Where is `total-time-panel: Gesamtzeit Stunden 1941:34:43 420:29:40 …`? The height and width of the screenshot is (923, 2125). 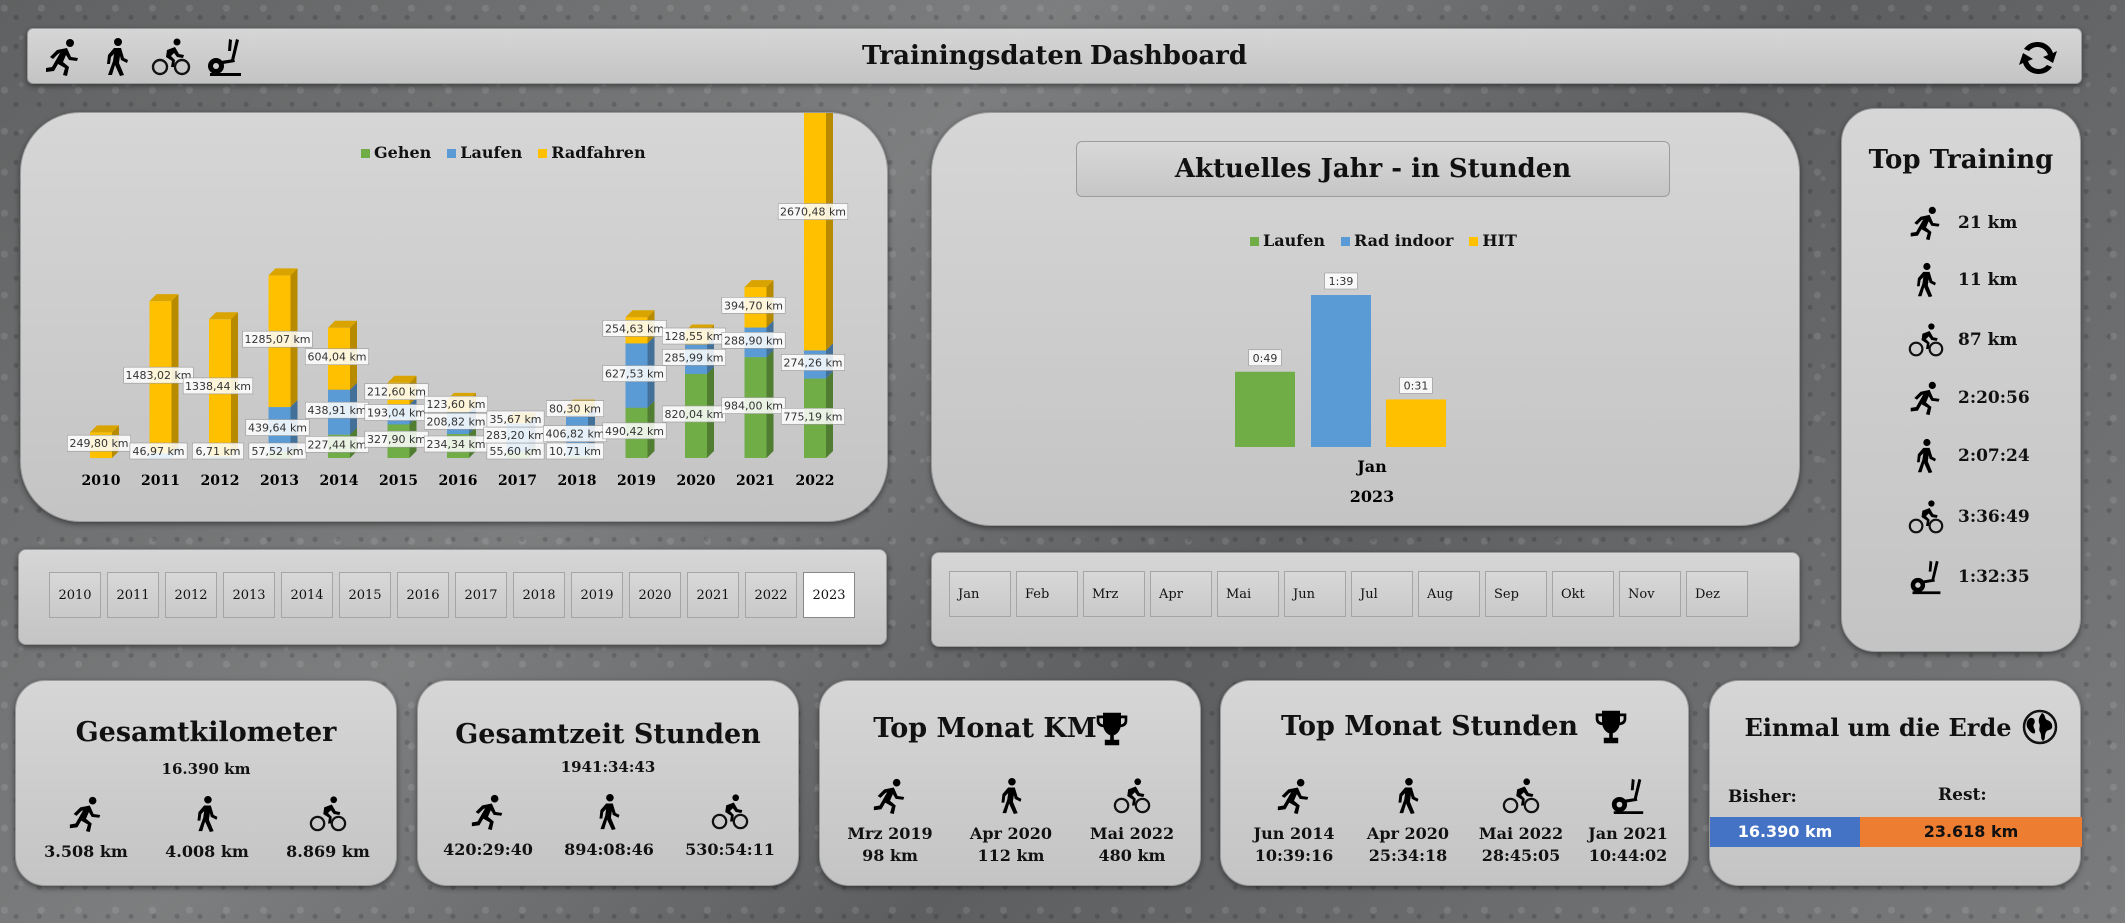
total-time-panel: Gesamtzeit Stunden 1941:34:43 420:29:40 … is located at coordinates (608, 783).